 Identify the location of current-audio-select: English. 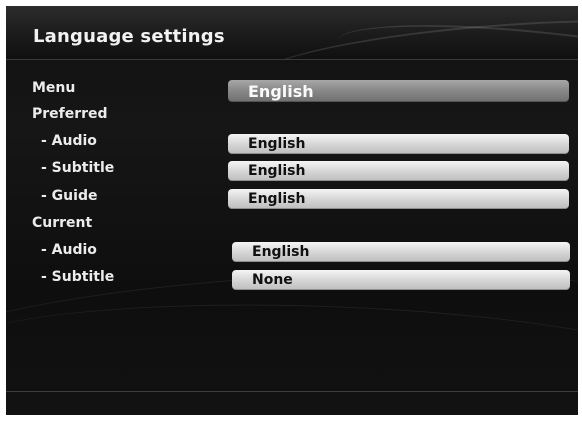
(401, 252).